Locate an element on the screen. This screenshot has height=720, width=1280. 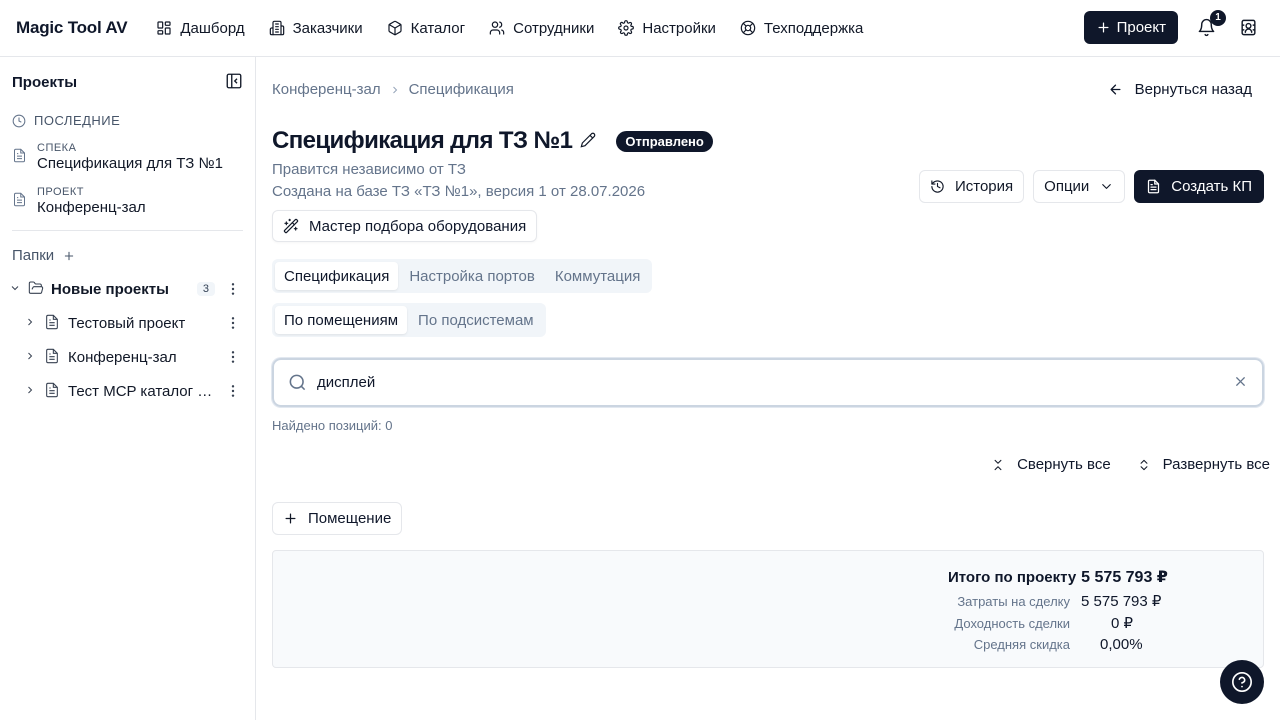
nav-item-label: Техподдержка is located at coordinates (813, 28).